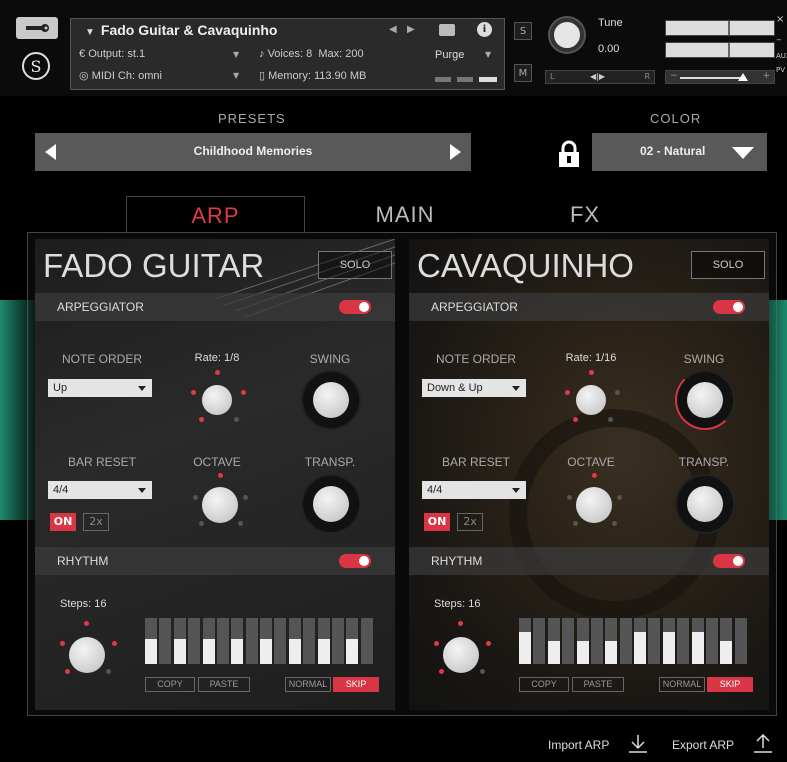 The width and height of the screenshot is (787, 762). What do you see at coordinates (215, 215) in the screenshot?
I see `tab-arp: ARP` at bounding box center [215, 215].